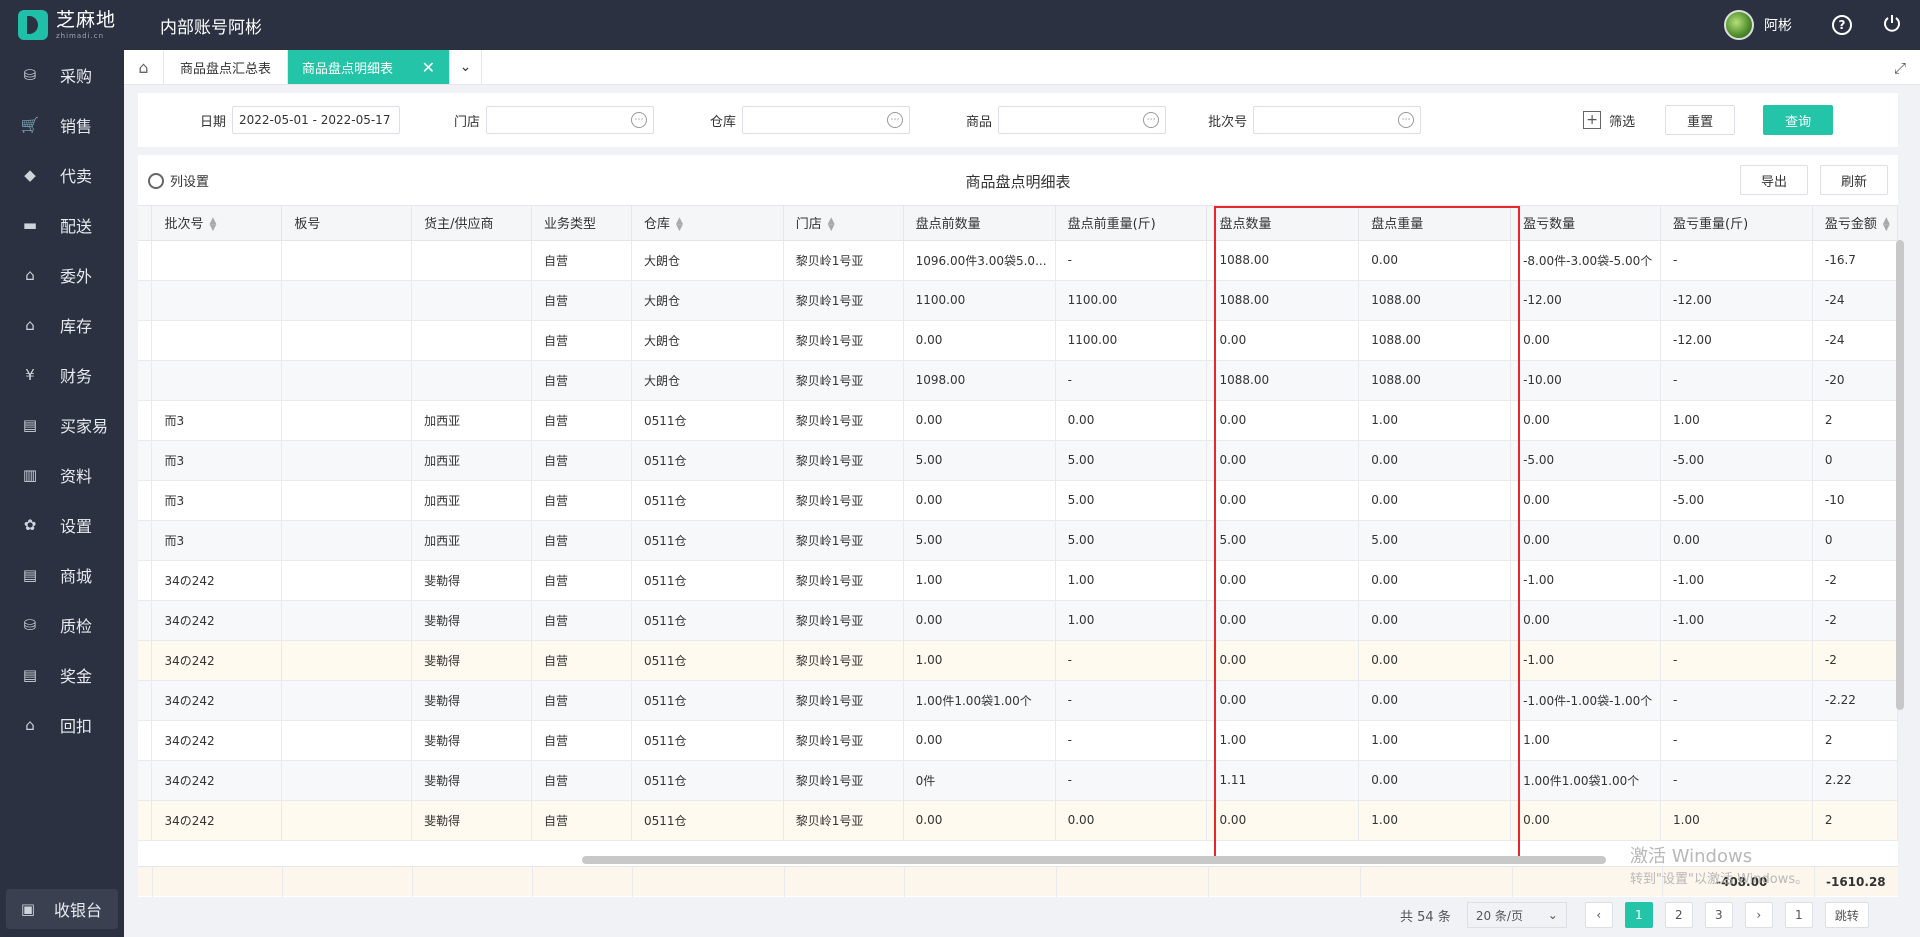  I want to click on sidebar-item: ▬ 配送, so click(62, 225).